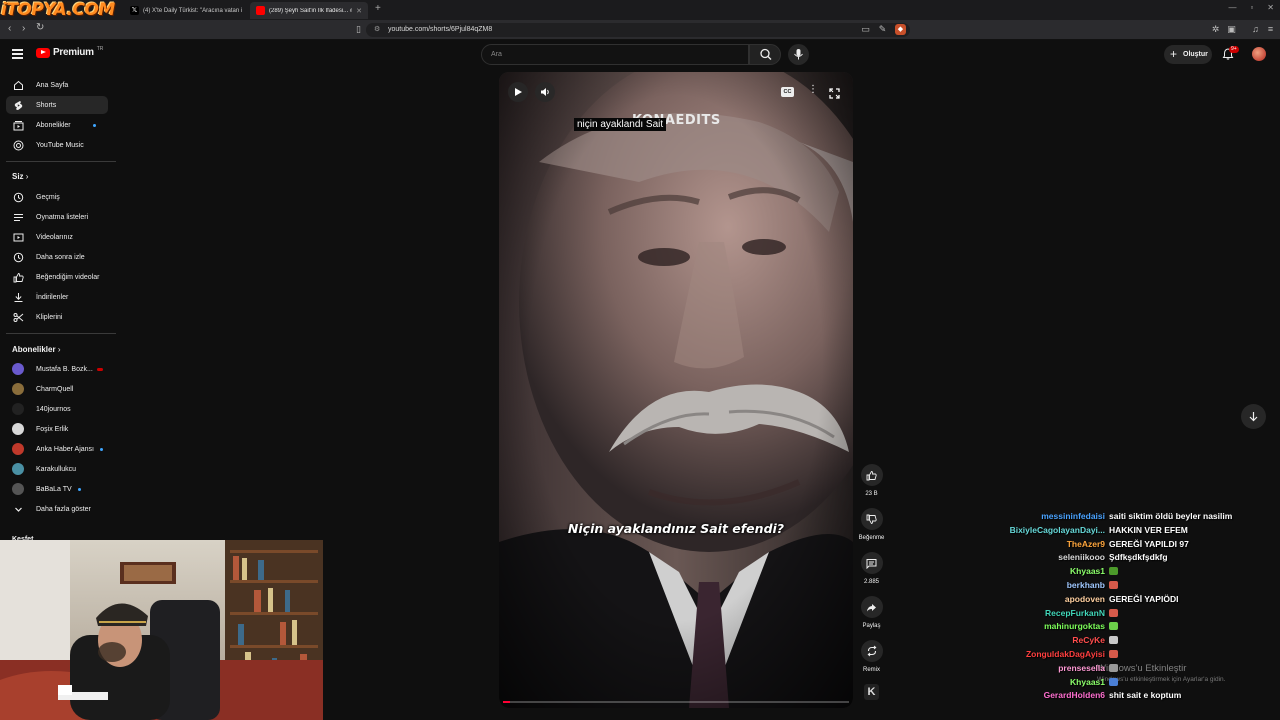 Image resolution: width=1280 pixels, height=720 pixels. What do you see at coordinates (871, 568) in the screenshot?
I see `comments-button: 2.885` at bounding box center [871, 568].